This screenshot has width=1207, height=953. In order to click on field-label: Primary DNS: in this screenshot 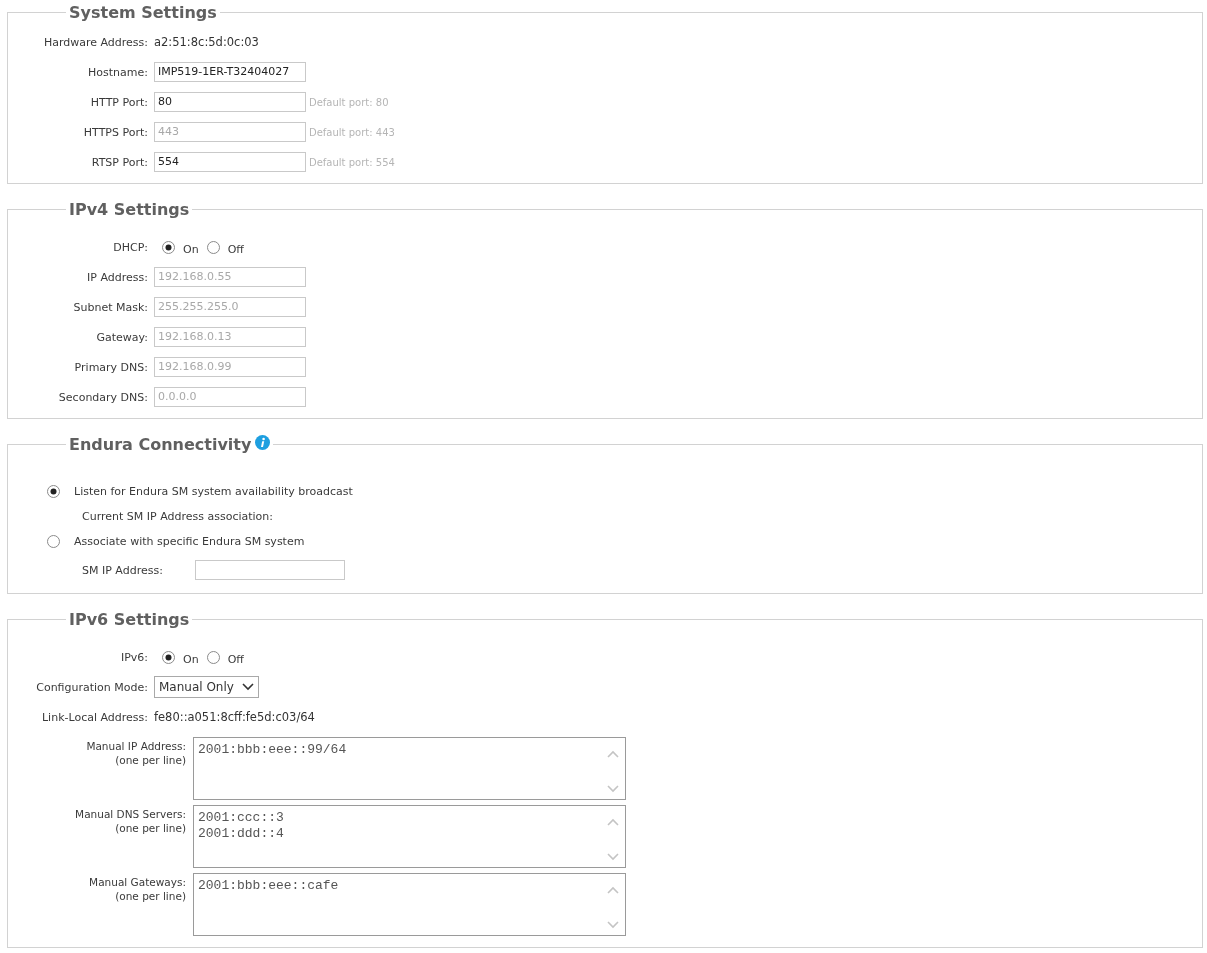, I will do `click(110, 367)`.